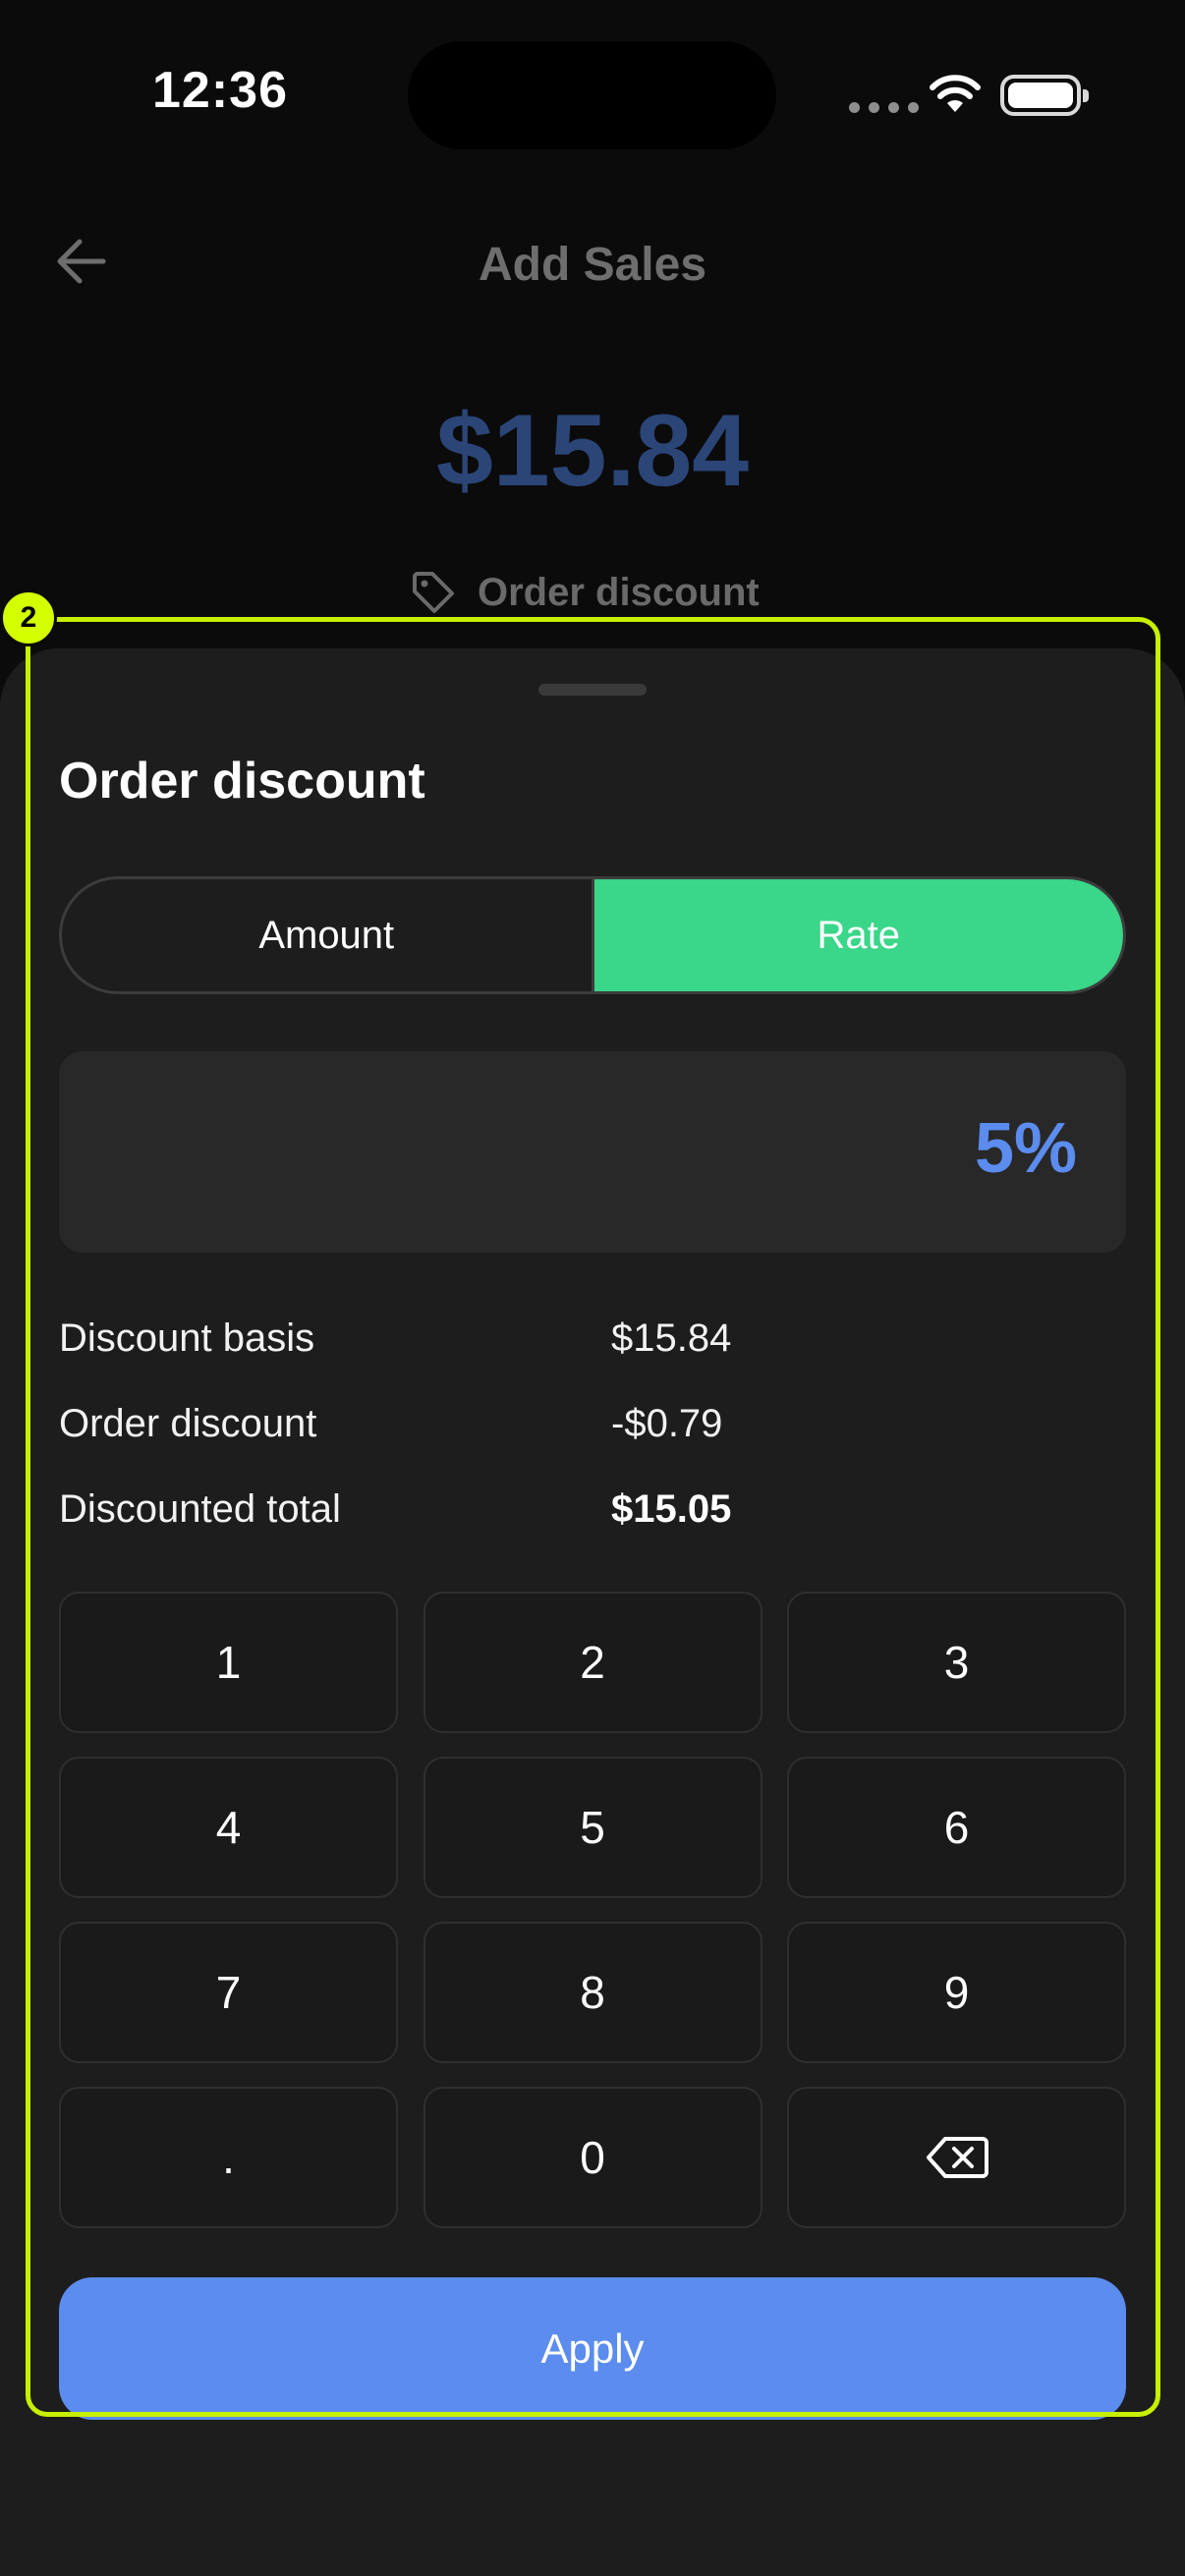  Describe the element at coordinates (200, 1509) in the screenshot. I see `summary-label: Discounted total` at that location.